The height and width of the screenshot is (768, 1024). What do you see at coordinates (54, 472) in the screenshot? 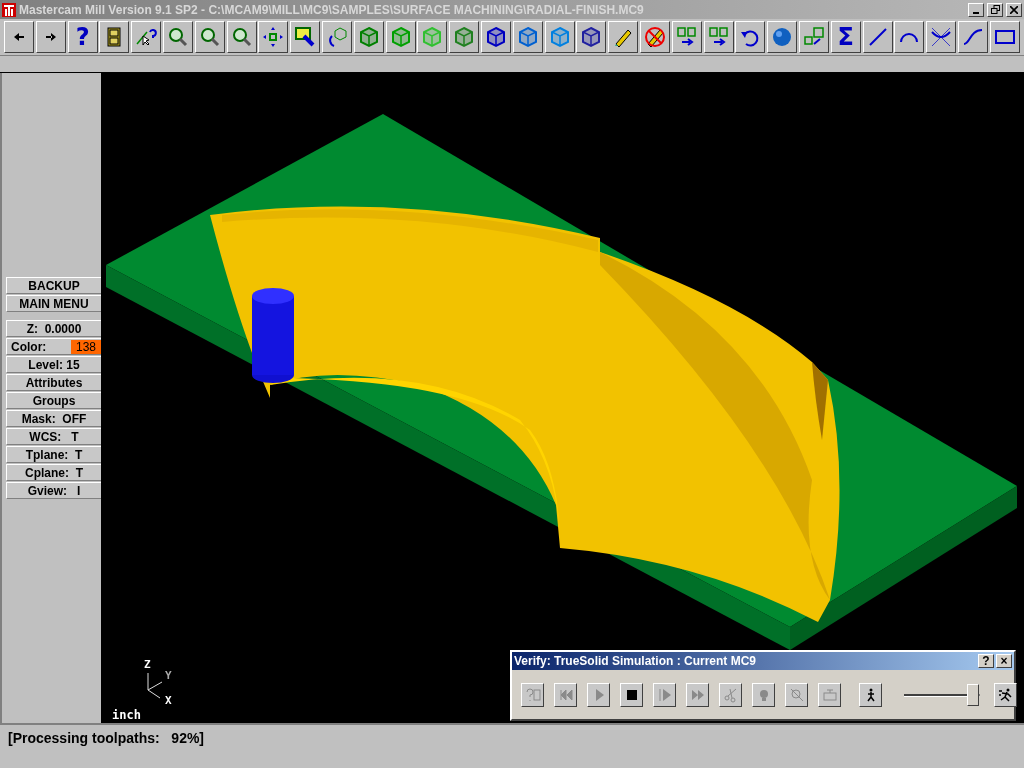
I see `menu-button: Cplane: T` at bounding box center [54, 472].